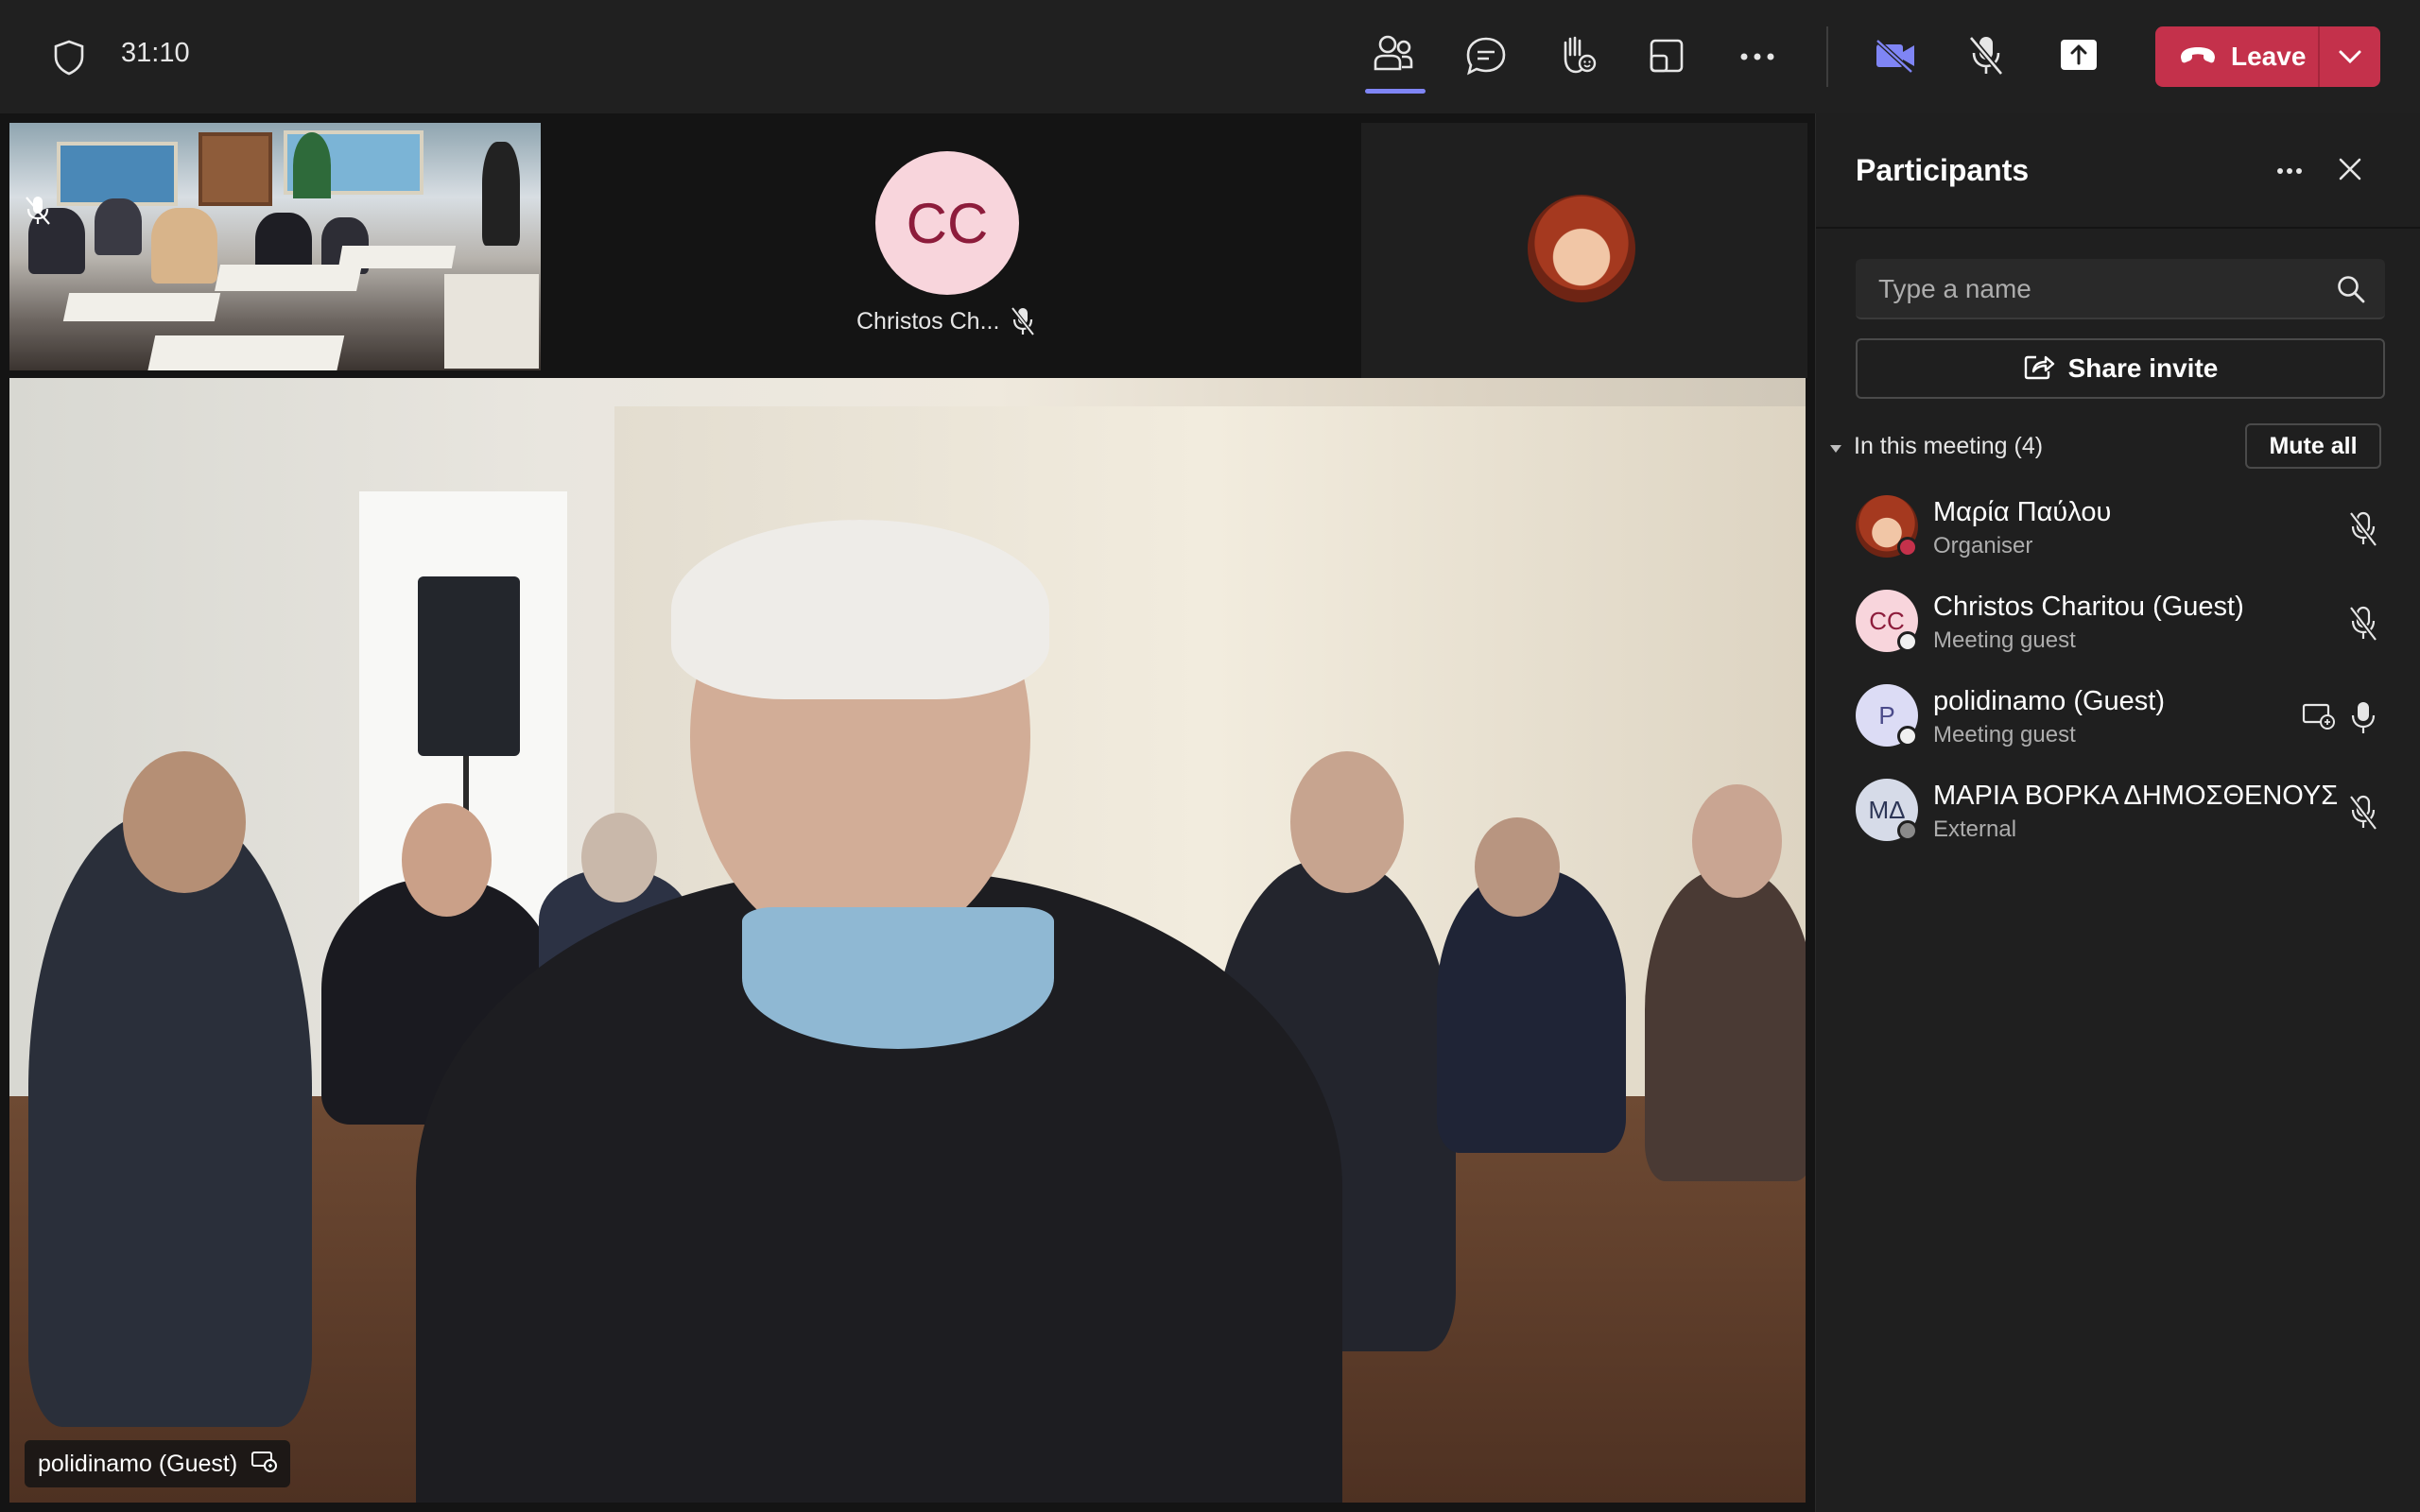 Image resolution: width=2420 pixels, height=1512 pixels. What do you see at coordinates (1943, 170) in the screenshot?
I see `panel-title: Participants` at bounding box center [1943, 170].